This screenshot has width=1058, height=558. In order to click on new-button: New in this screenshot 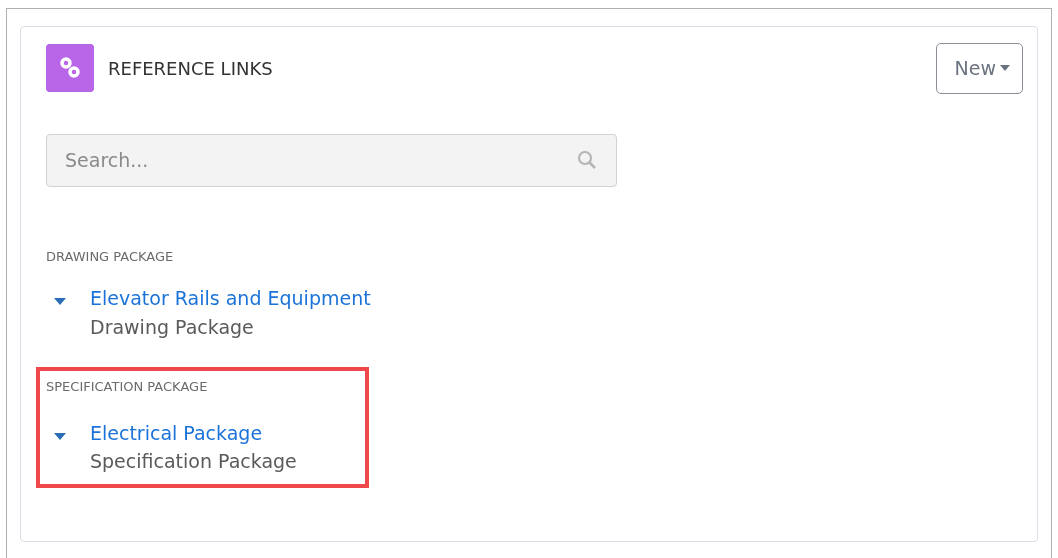, I will do `click(979, 68)`.